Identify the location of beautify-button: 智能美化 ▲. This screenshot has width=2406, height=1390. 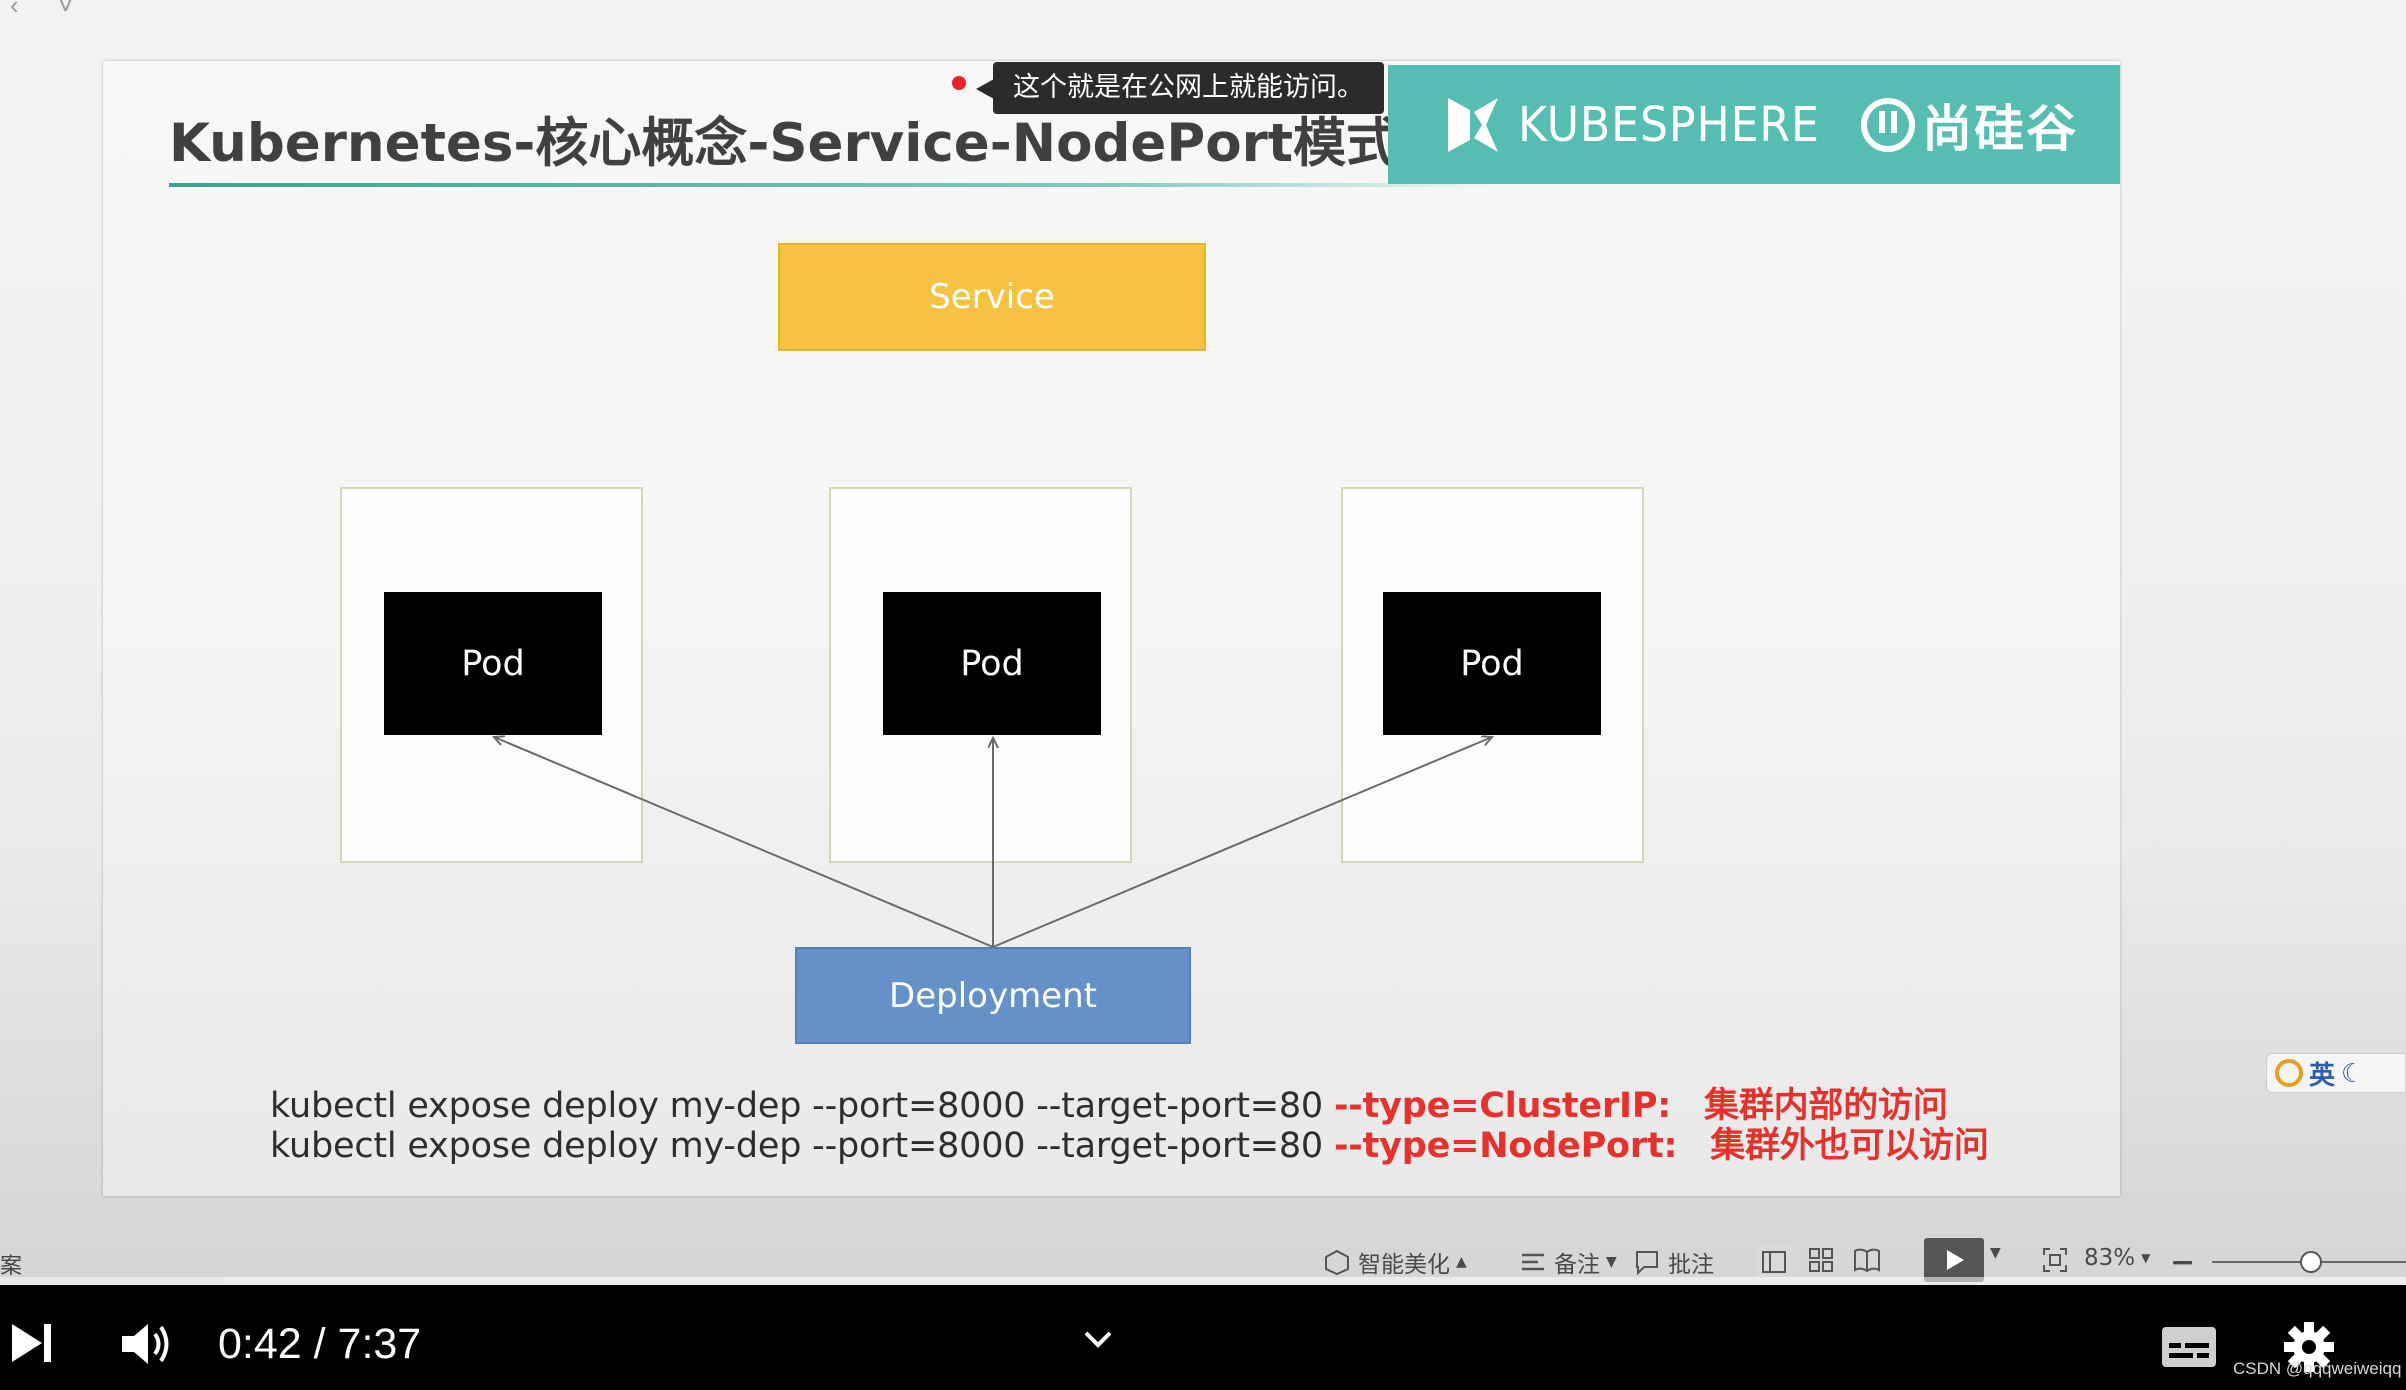
(1394, 1262).